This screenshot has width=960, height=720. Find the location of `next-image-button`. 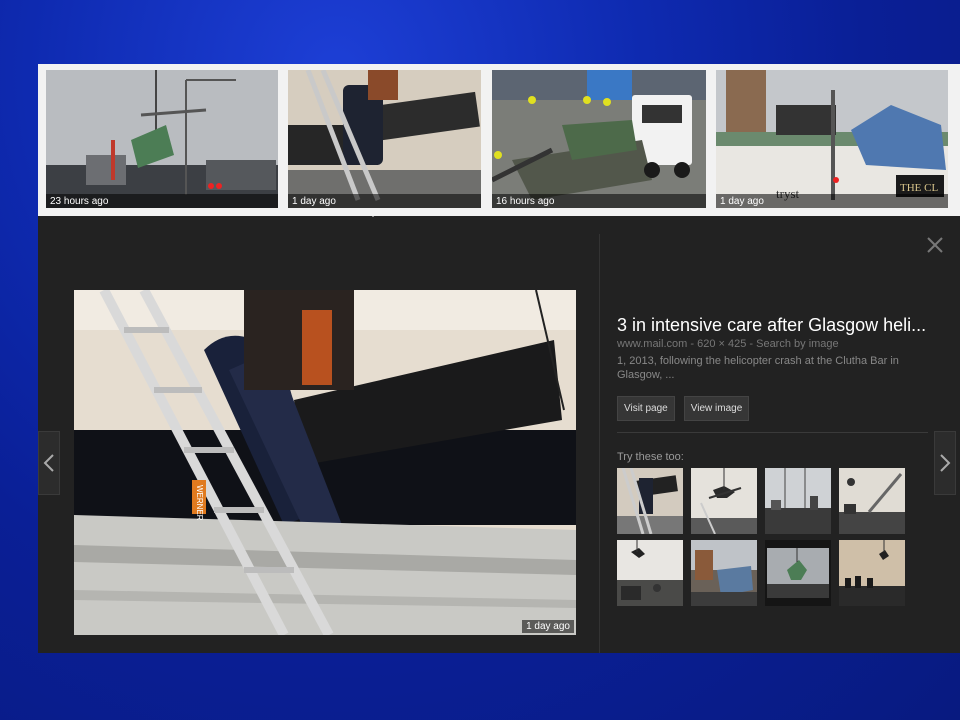

next-image-button is located at coordinates (945, 463).